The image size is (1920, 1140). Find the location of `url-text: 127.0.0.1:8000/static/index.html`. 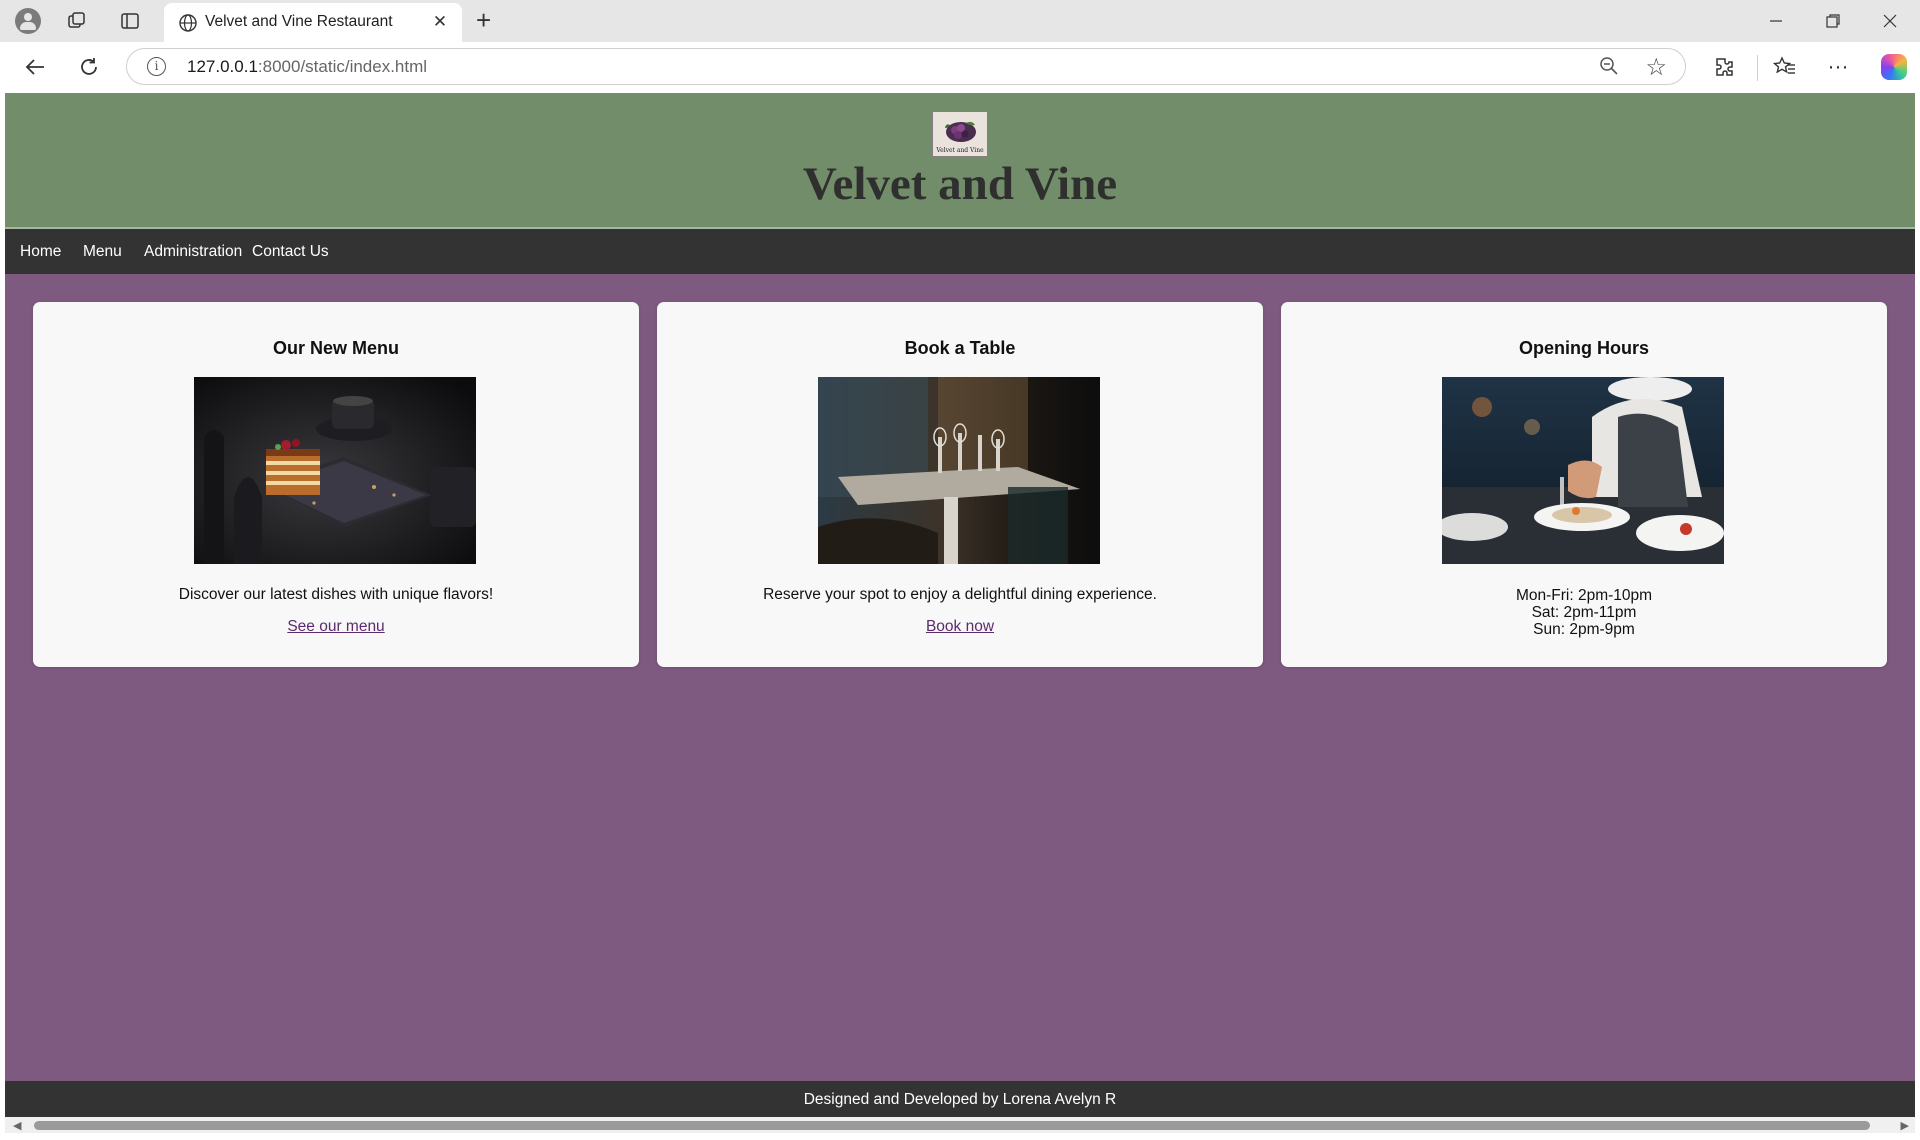

url-text: 127.0.0.1:8000/static/index.html is located at coordinates (307, 67).